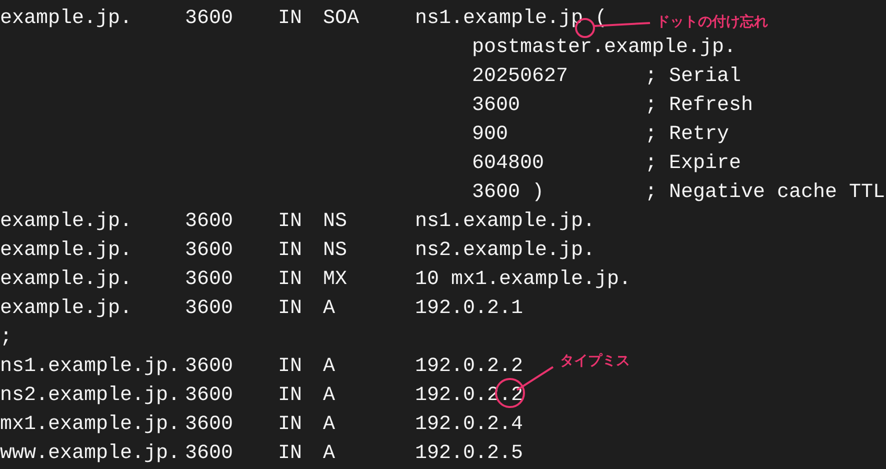  Describe the element at coordinates (687, 135) in the screenshot. I see `code-comment: ; Retry` at that location.